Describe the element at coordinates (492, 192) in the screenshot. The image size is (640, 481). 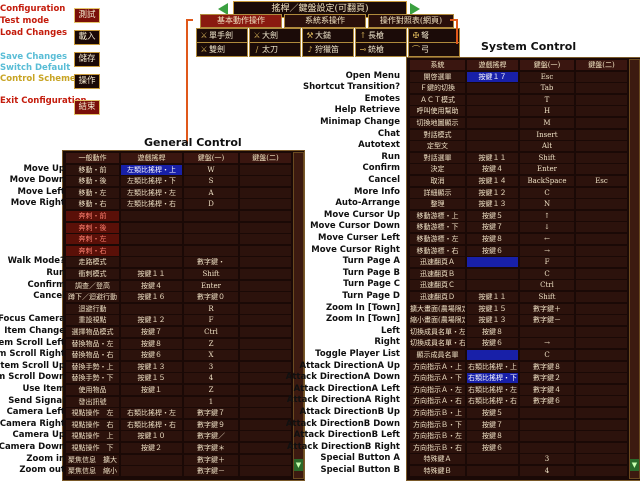
I see `table-cell: 按鍵１２` at that location.